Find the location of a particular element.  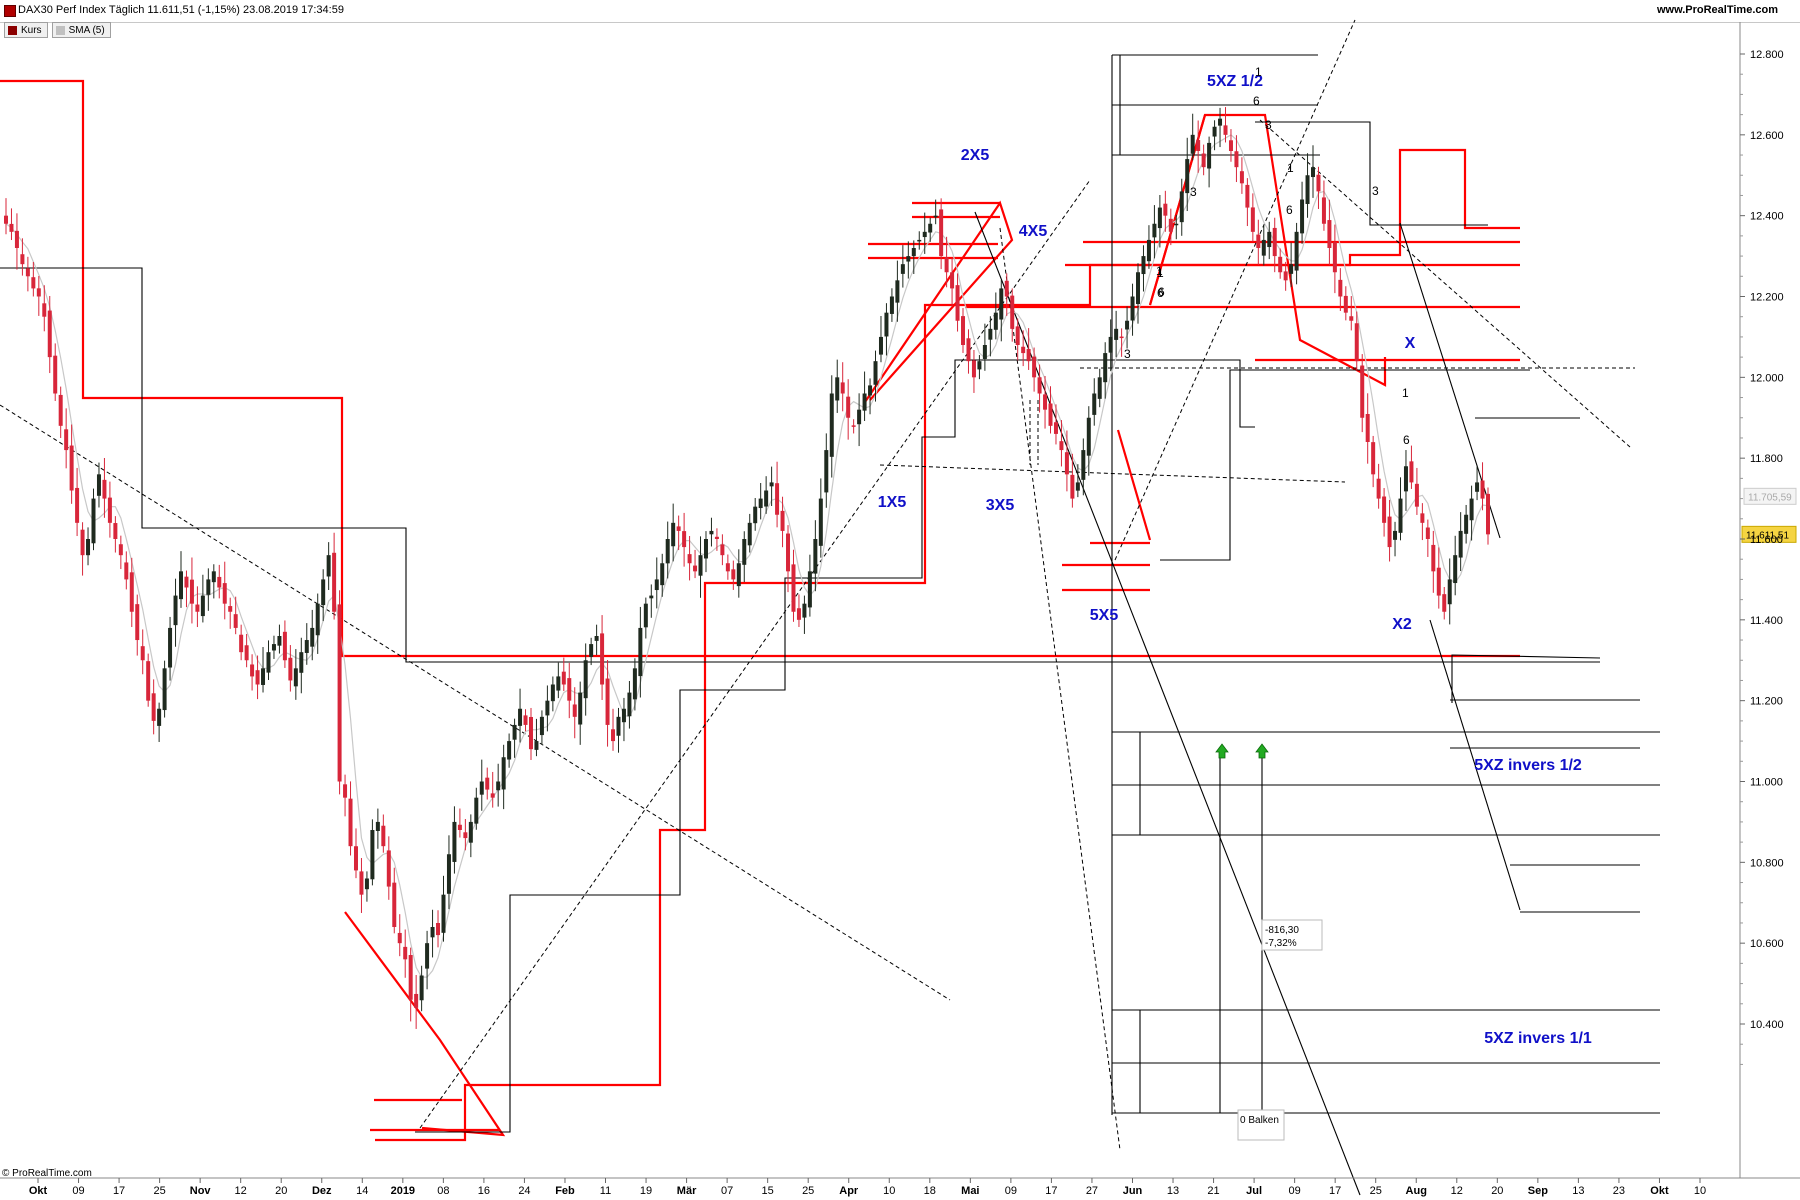

wave-label: X2 is located at coordinates (1402, 624).